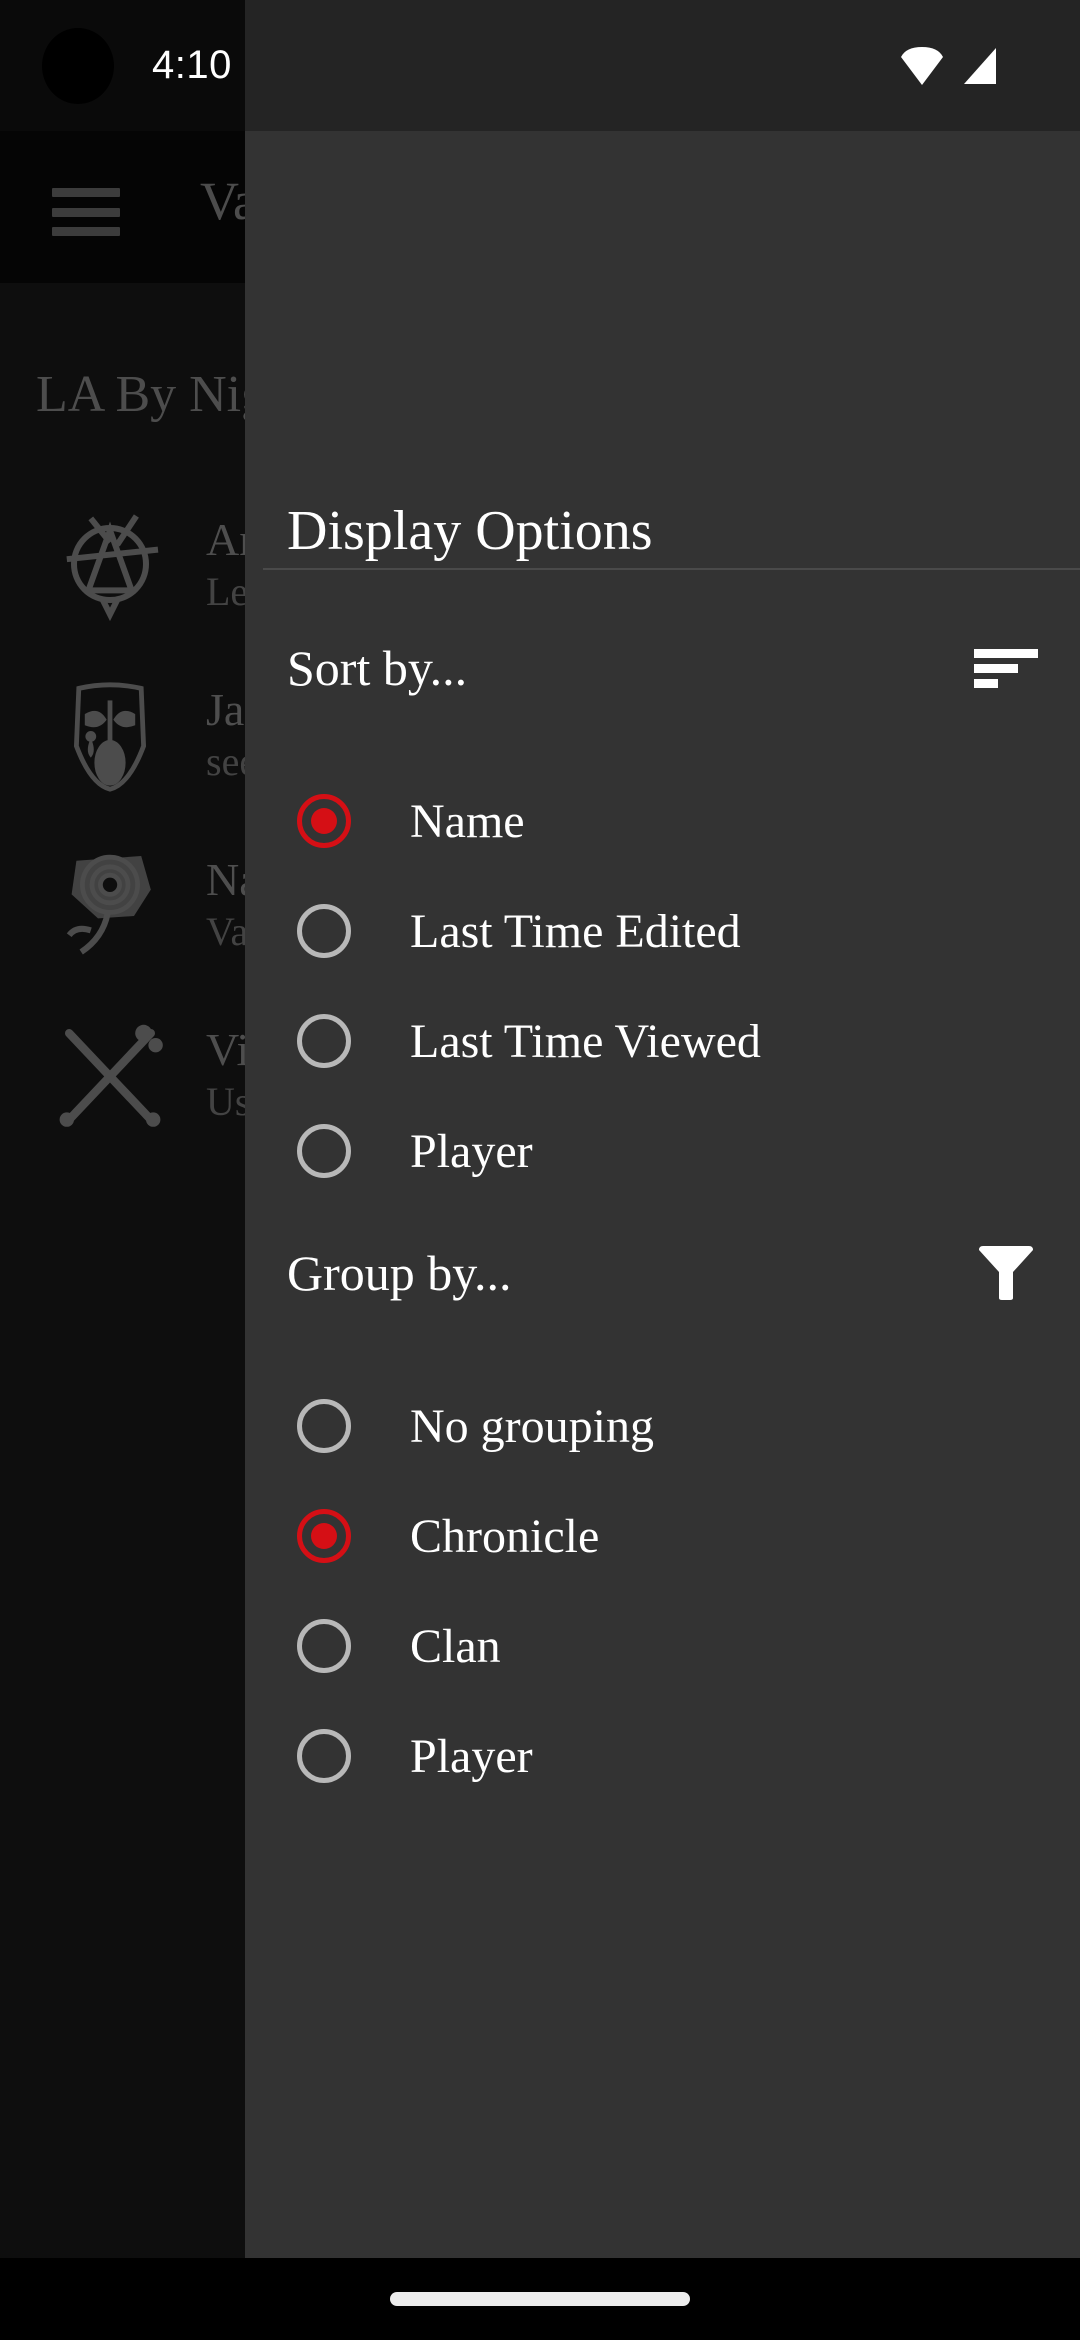  Describe the element at coordinates (585, 1041) in the screenshot. I see `sort-option-label: Last Time Viewed` at that location.